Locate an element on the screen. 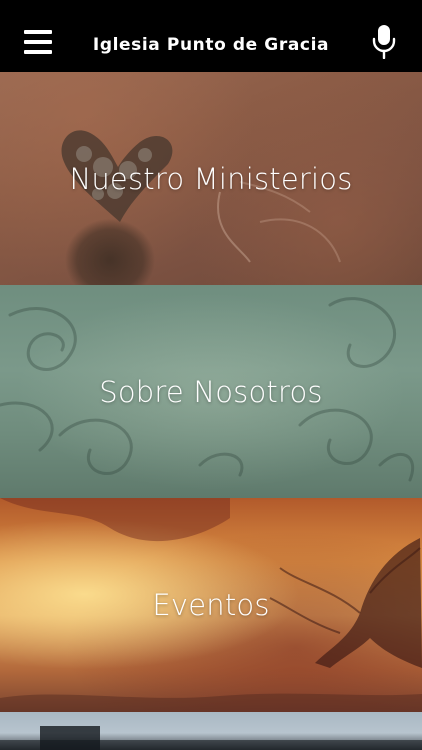 This screenshot has height=750, width=422. tile-label: Sobre Nosotros is located at coordinates (211, 391).